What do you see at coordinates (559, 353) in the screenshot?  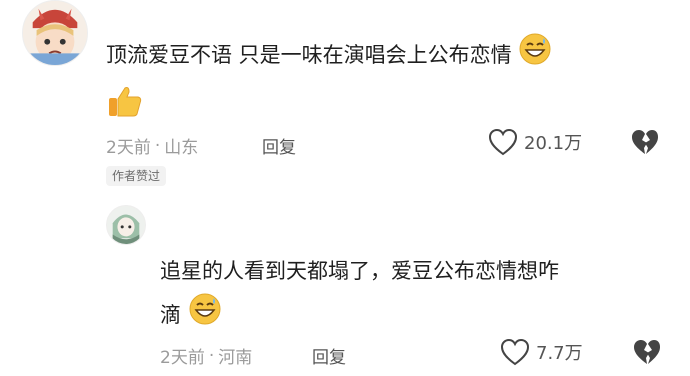 I see `like-count: 7.7万` at bounding box center [559, 353].